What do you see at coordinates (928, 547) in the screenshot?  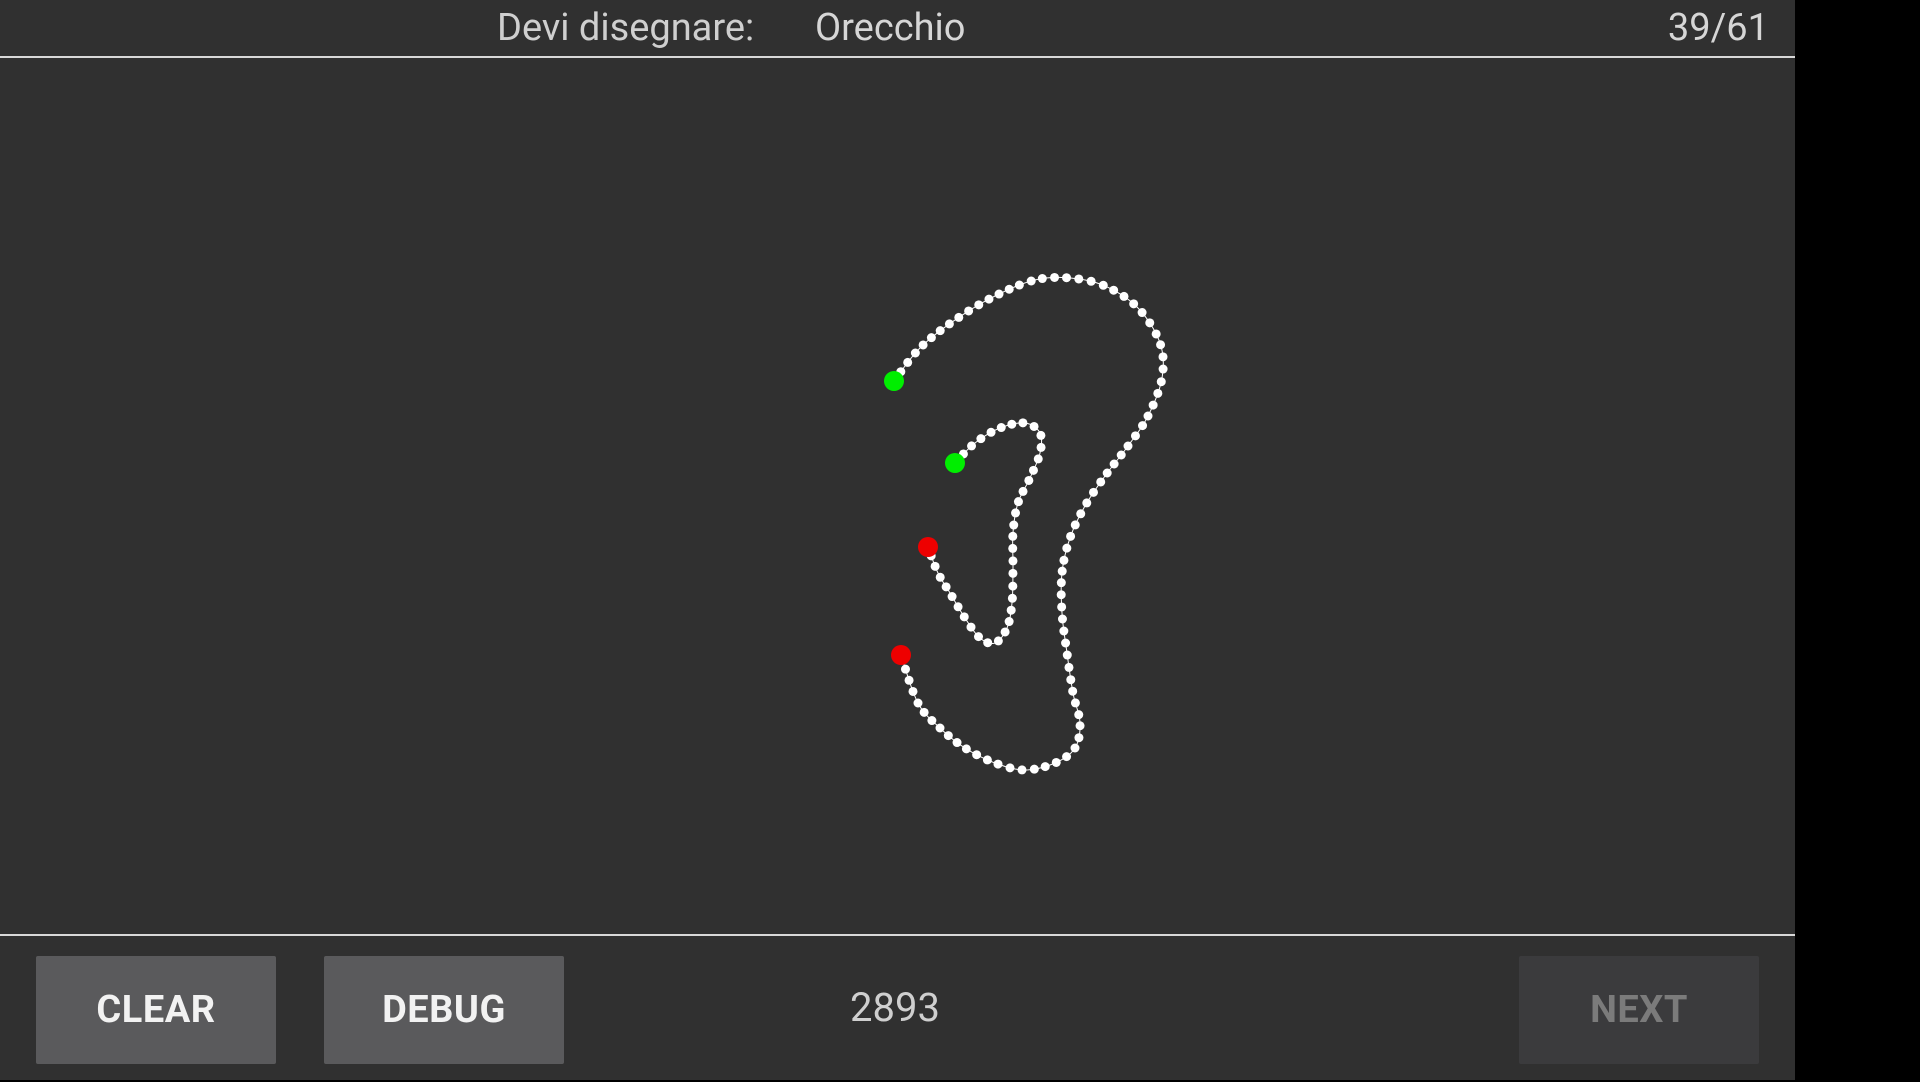 I see `stroke-end-marker` at bounding box center [928, 547].